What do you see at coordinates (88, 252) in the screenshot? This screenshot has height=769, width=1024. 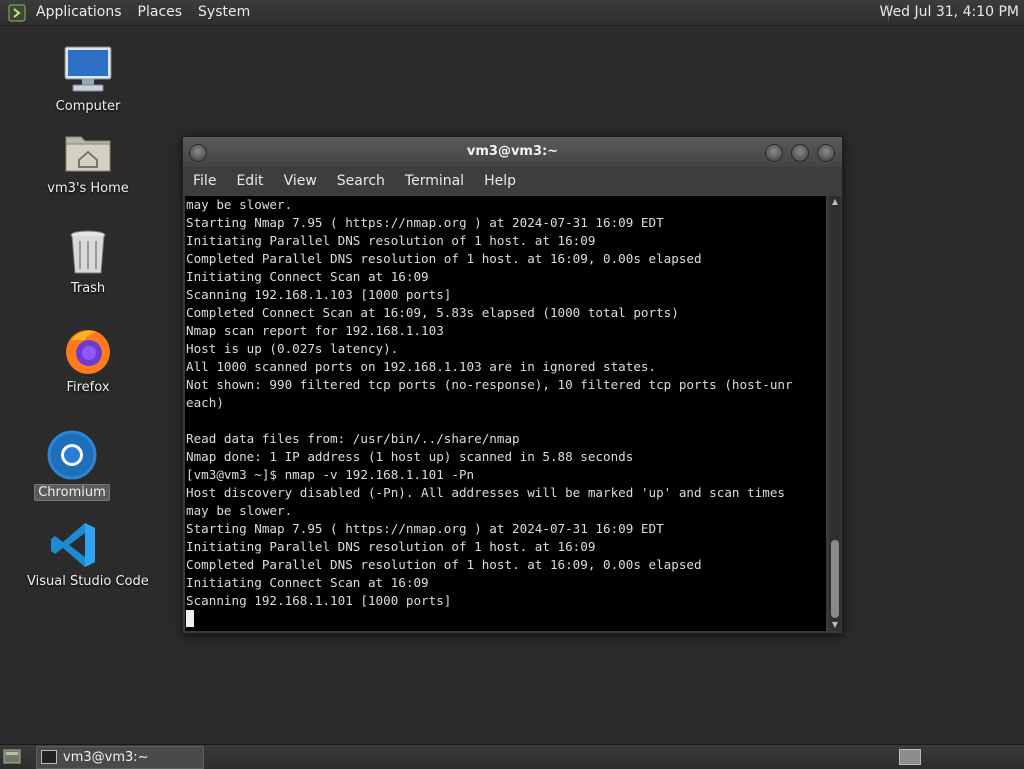 I see `trash-icon` at bounding box center [88, 252].